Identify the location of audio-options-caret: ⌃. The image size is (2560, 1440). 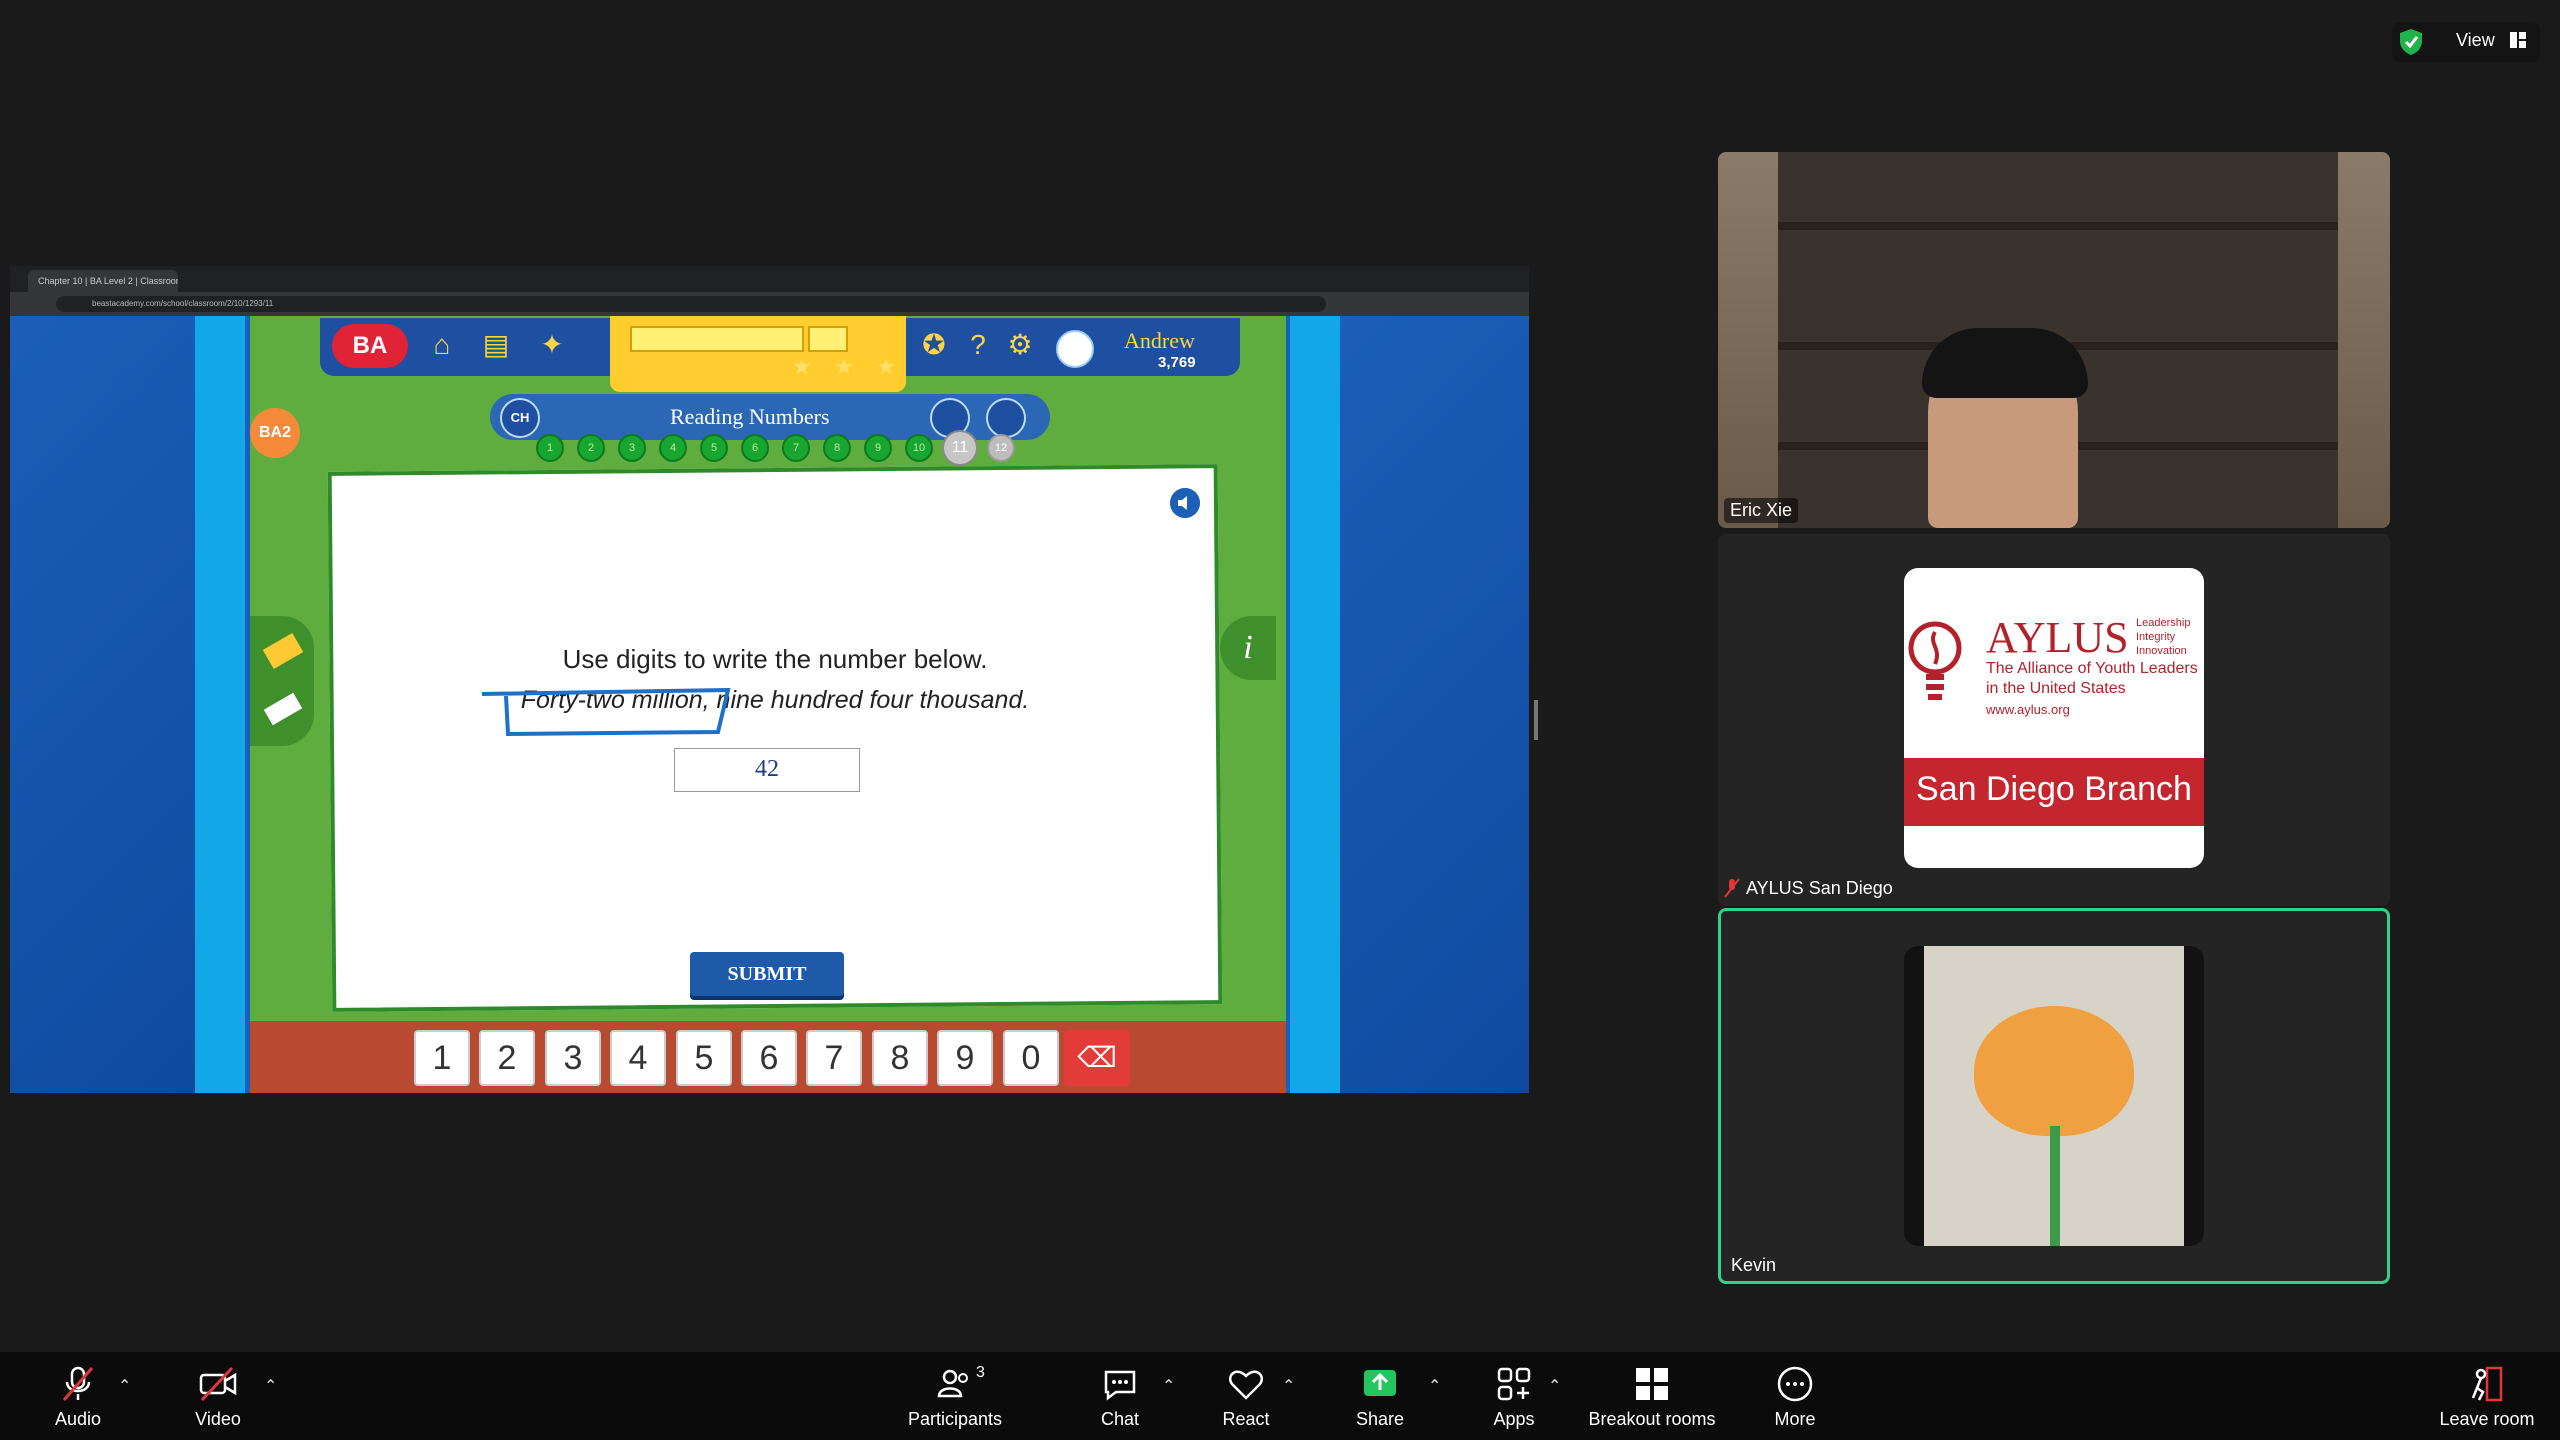
(124, 1386).